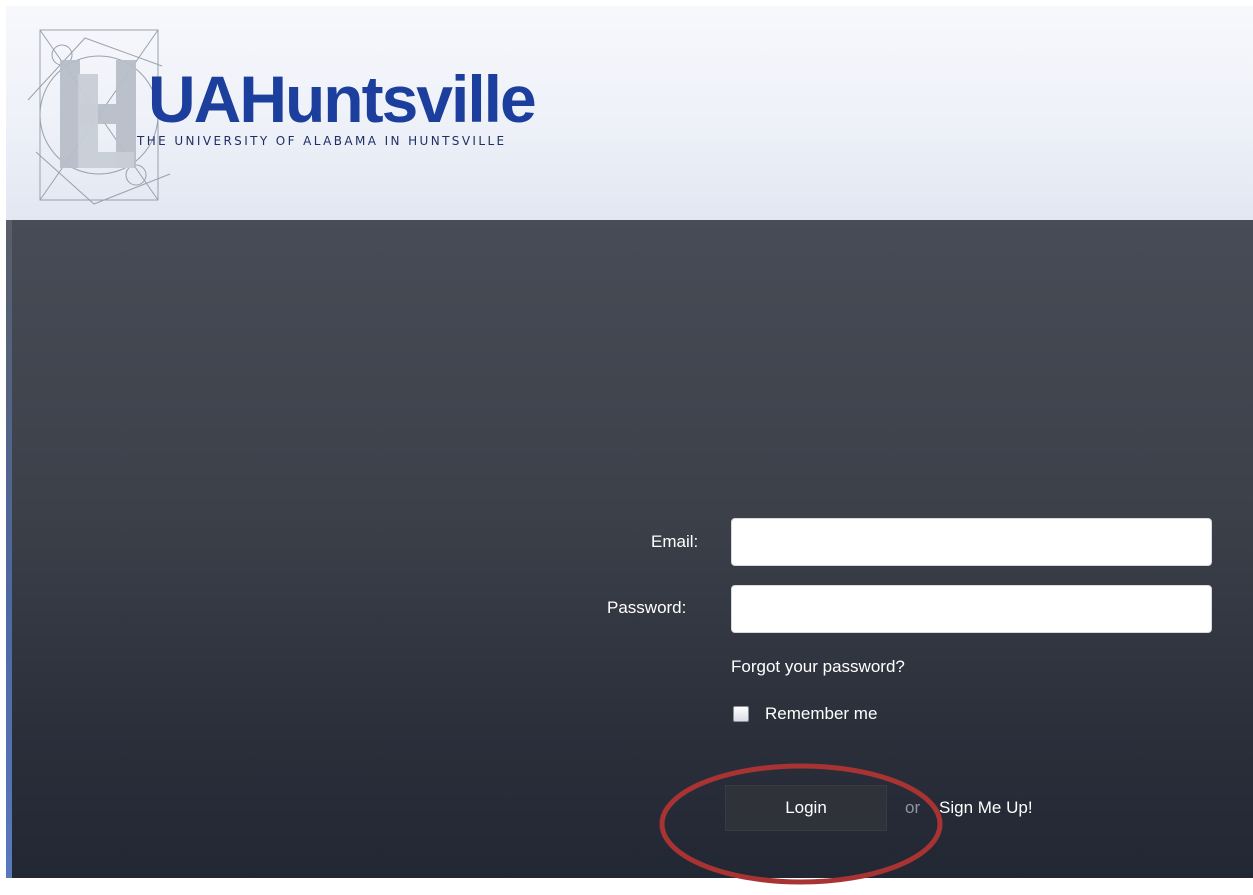 The image size is (1253, 895). I want to click on password-field, so click(971, 609).